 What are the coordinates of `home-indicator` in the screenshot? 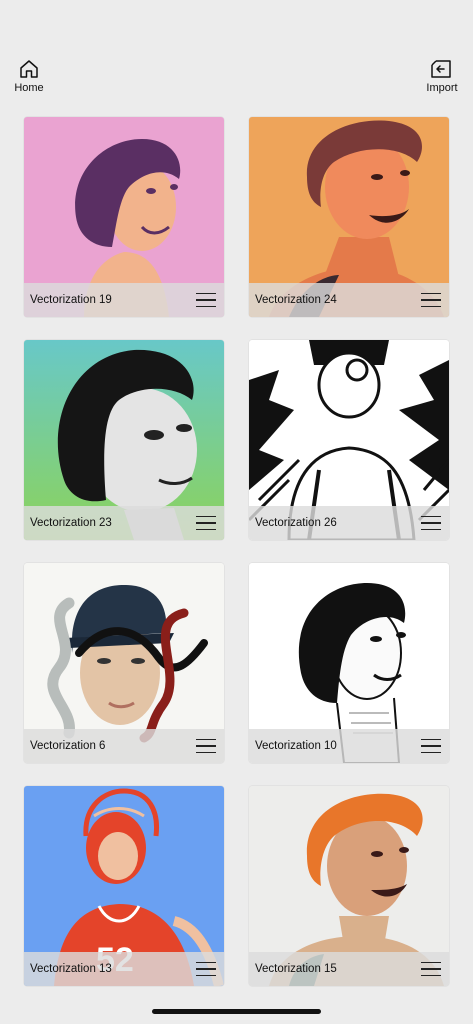 It's located at (236, 1011).